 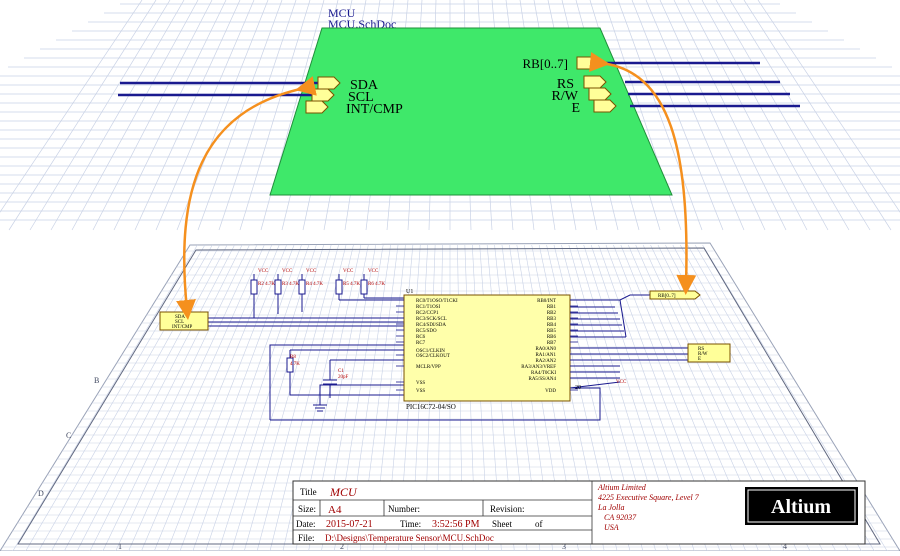 I want to click on chip-pin-label: RC2/CCP1, so click(x=427, y=313).